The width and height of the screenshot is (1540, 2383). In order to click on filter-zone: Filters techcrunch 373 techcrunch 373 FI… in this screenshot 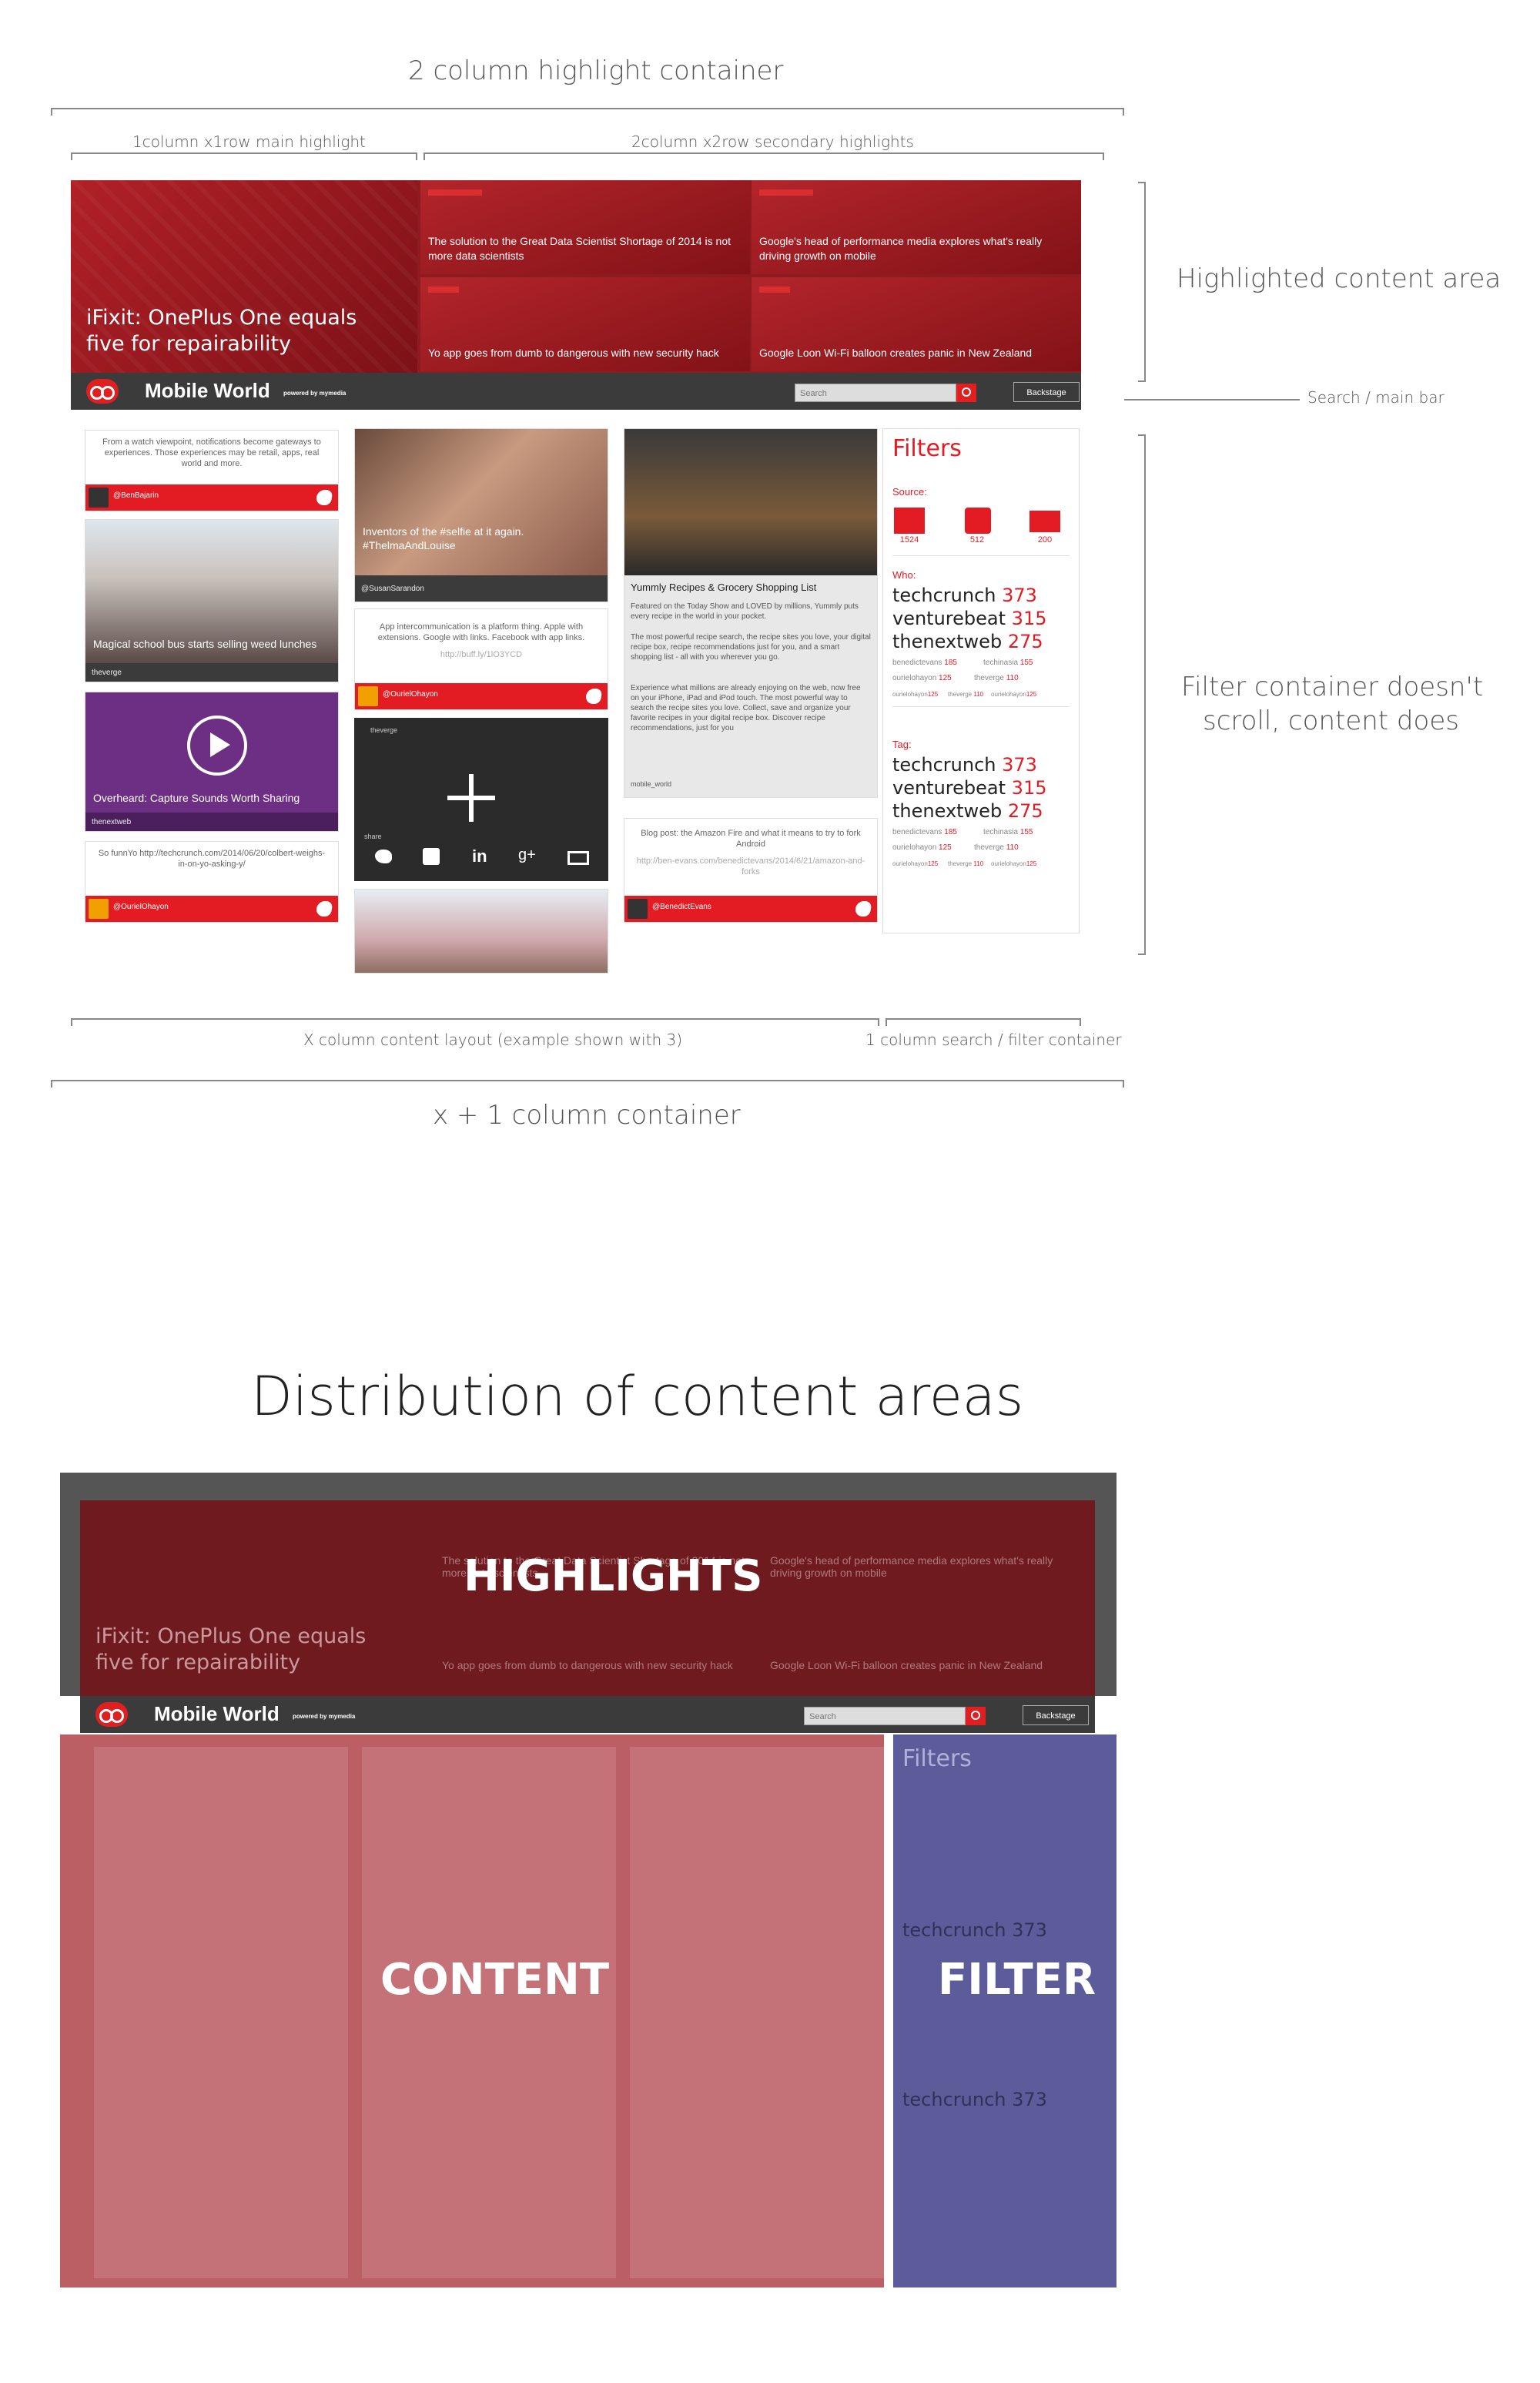, I will do `click(1004, 2011)`.